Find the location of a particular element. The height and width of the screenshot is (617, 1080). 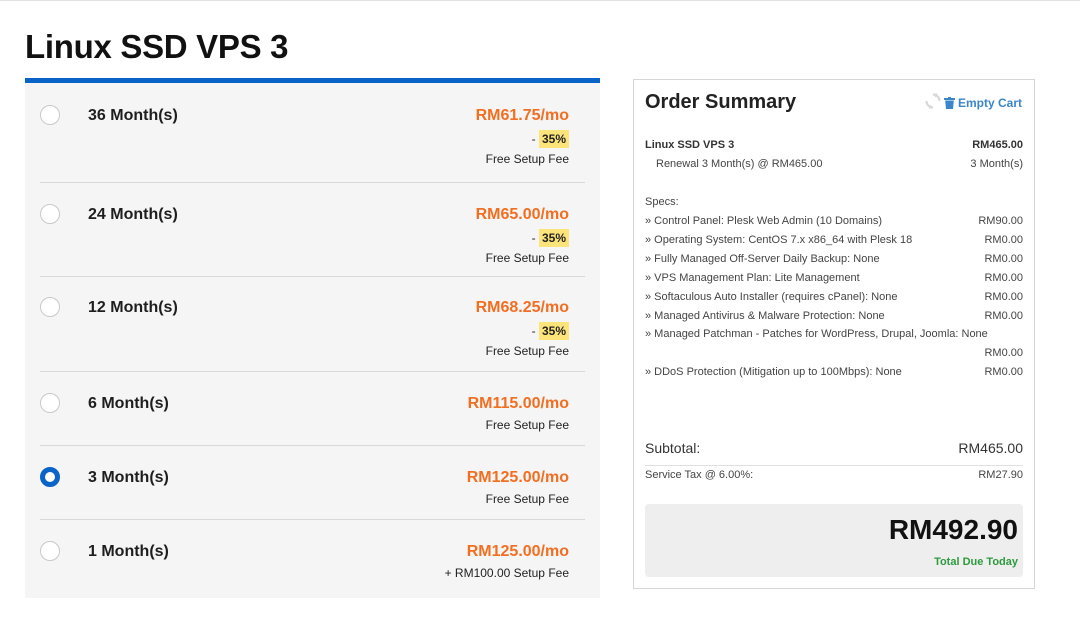

specs-heading: Specs: is located at coordinates (662, 202).